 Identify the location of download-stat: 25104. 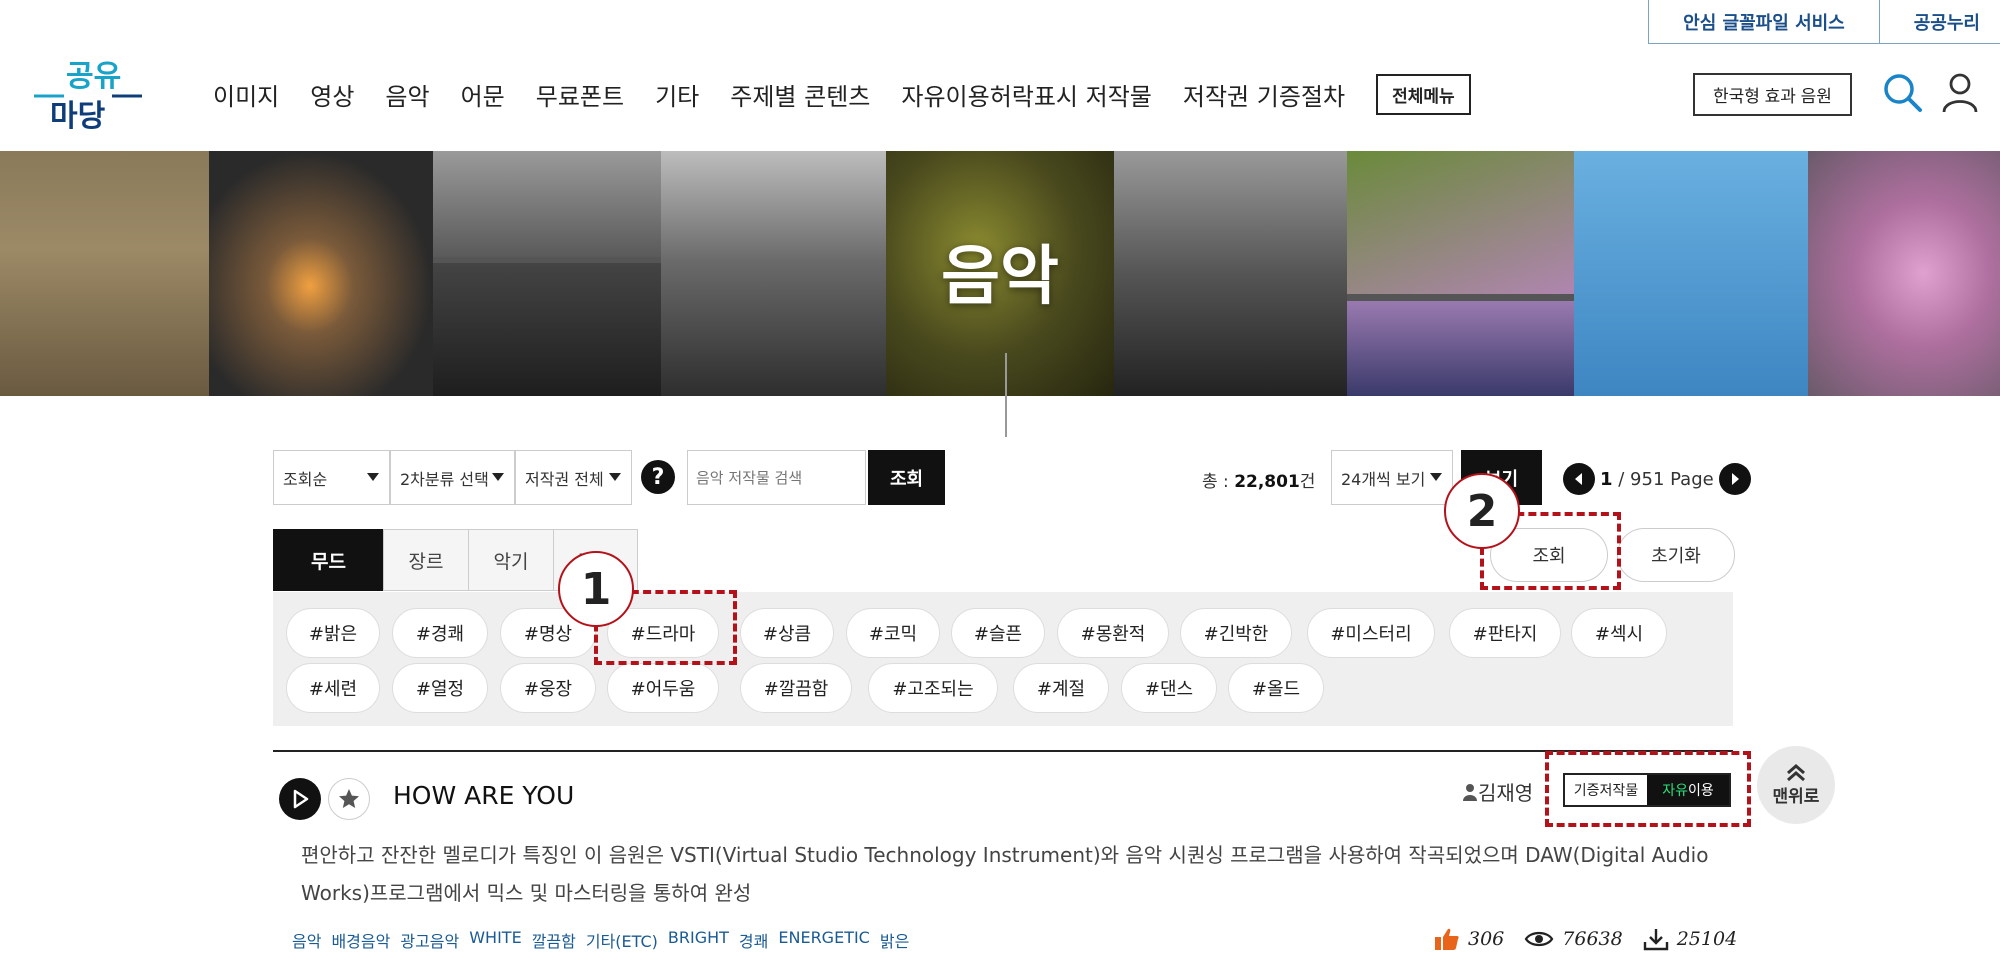
(1690, 939).